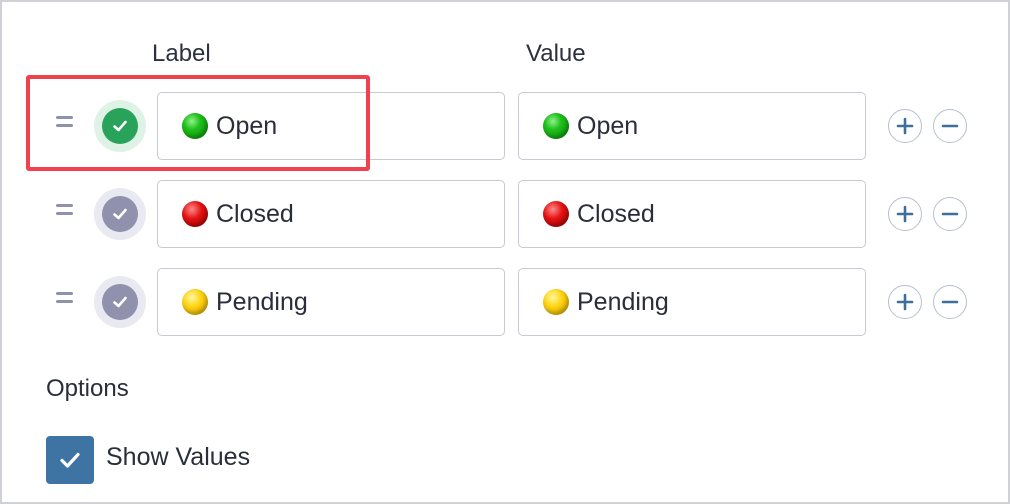  What do you see at coordinates (556, 53) in the screenshot?
I see `value-column-header: Value` at bounding box center [556, 53].